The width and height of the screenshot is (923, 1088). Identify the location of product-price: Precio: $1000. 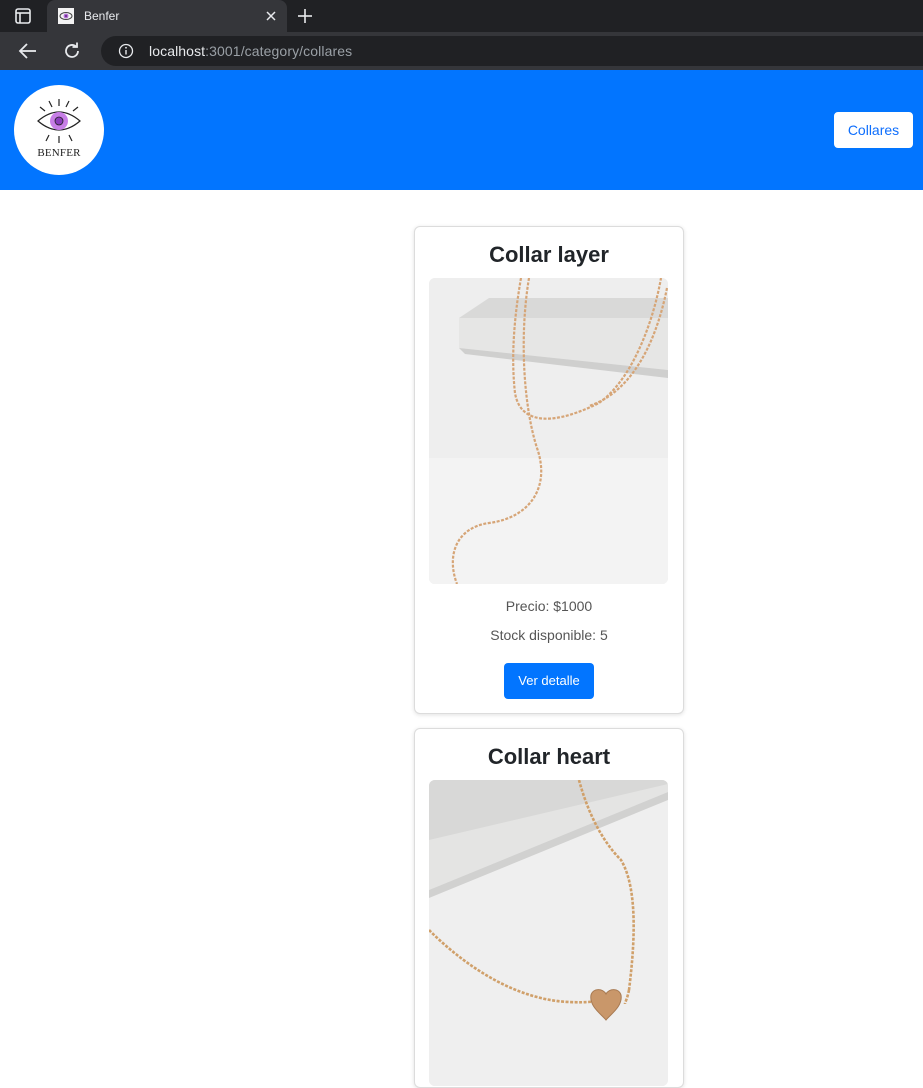
(549, 606).